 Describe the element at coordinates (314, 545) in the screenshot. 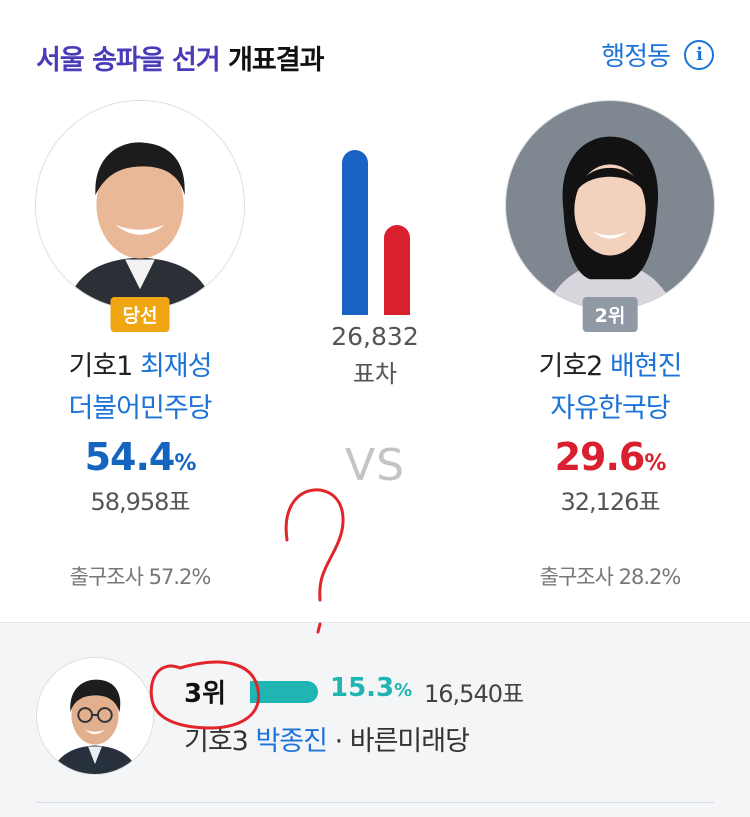

I see `question-mark-annotation` at that location.